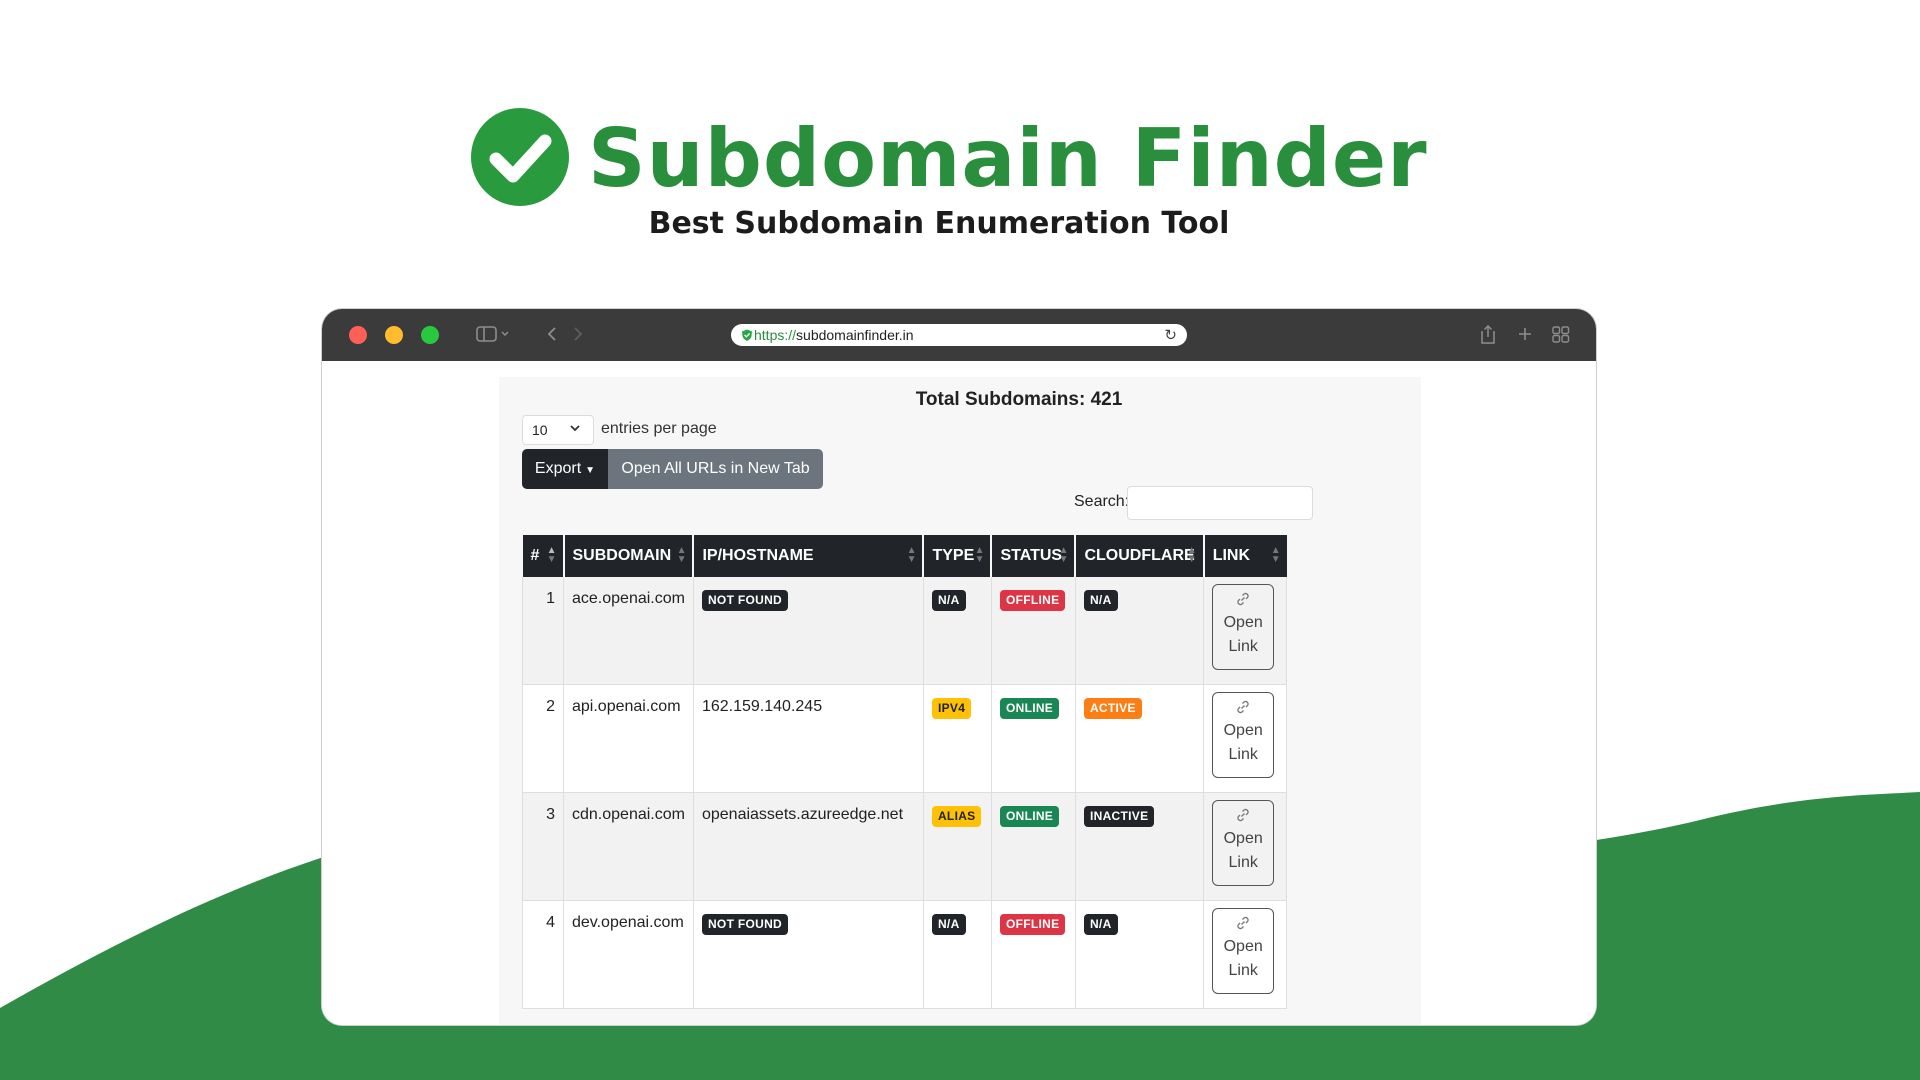  I want to click on close-window-button, so click(358, 335).